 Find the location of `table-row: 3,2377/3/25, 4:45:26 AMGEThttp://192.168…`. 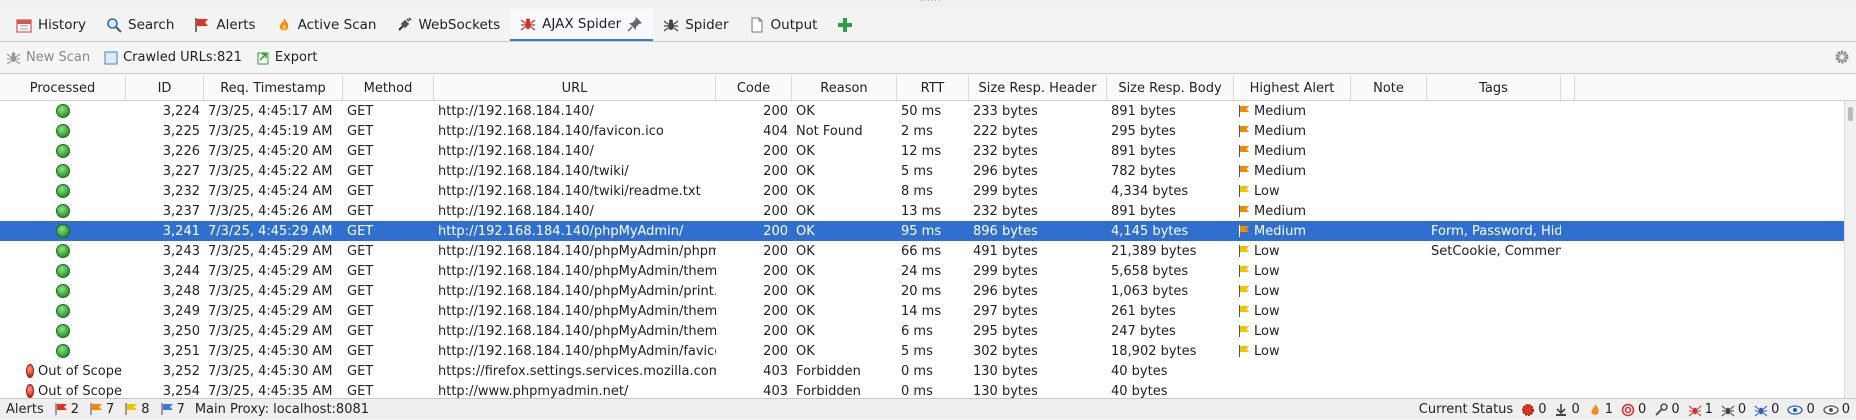

table-row: 3,2377/3/25, 4:45:26 AMGEThttp://192.168… is located at coordinates (928, 211).